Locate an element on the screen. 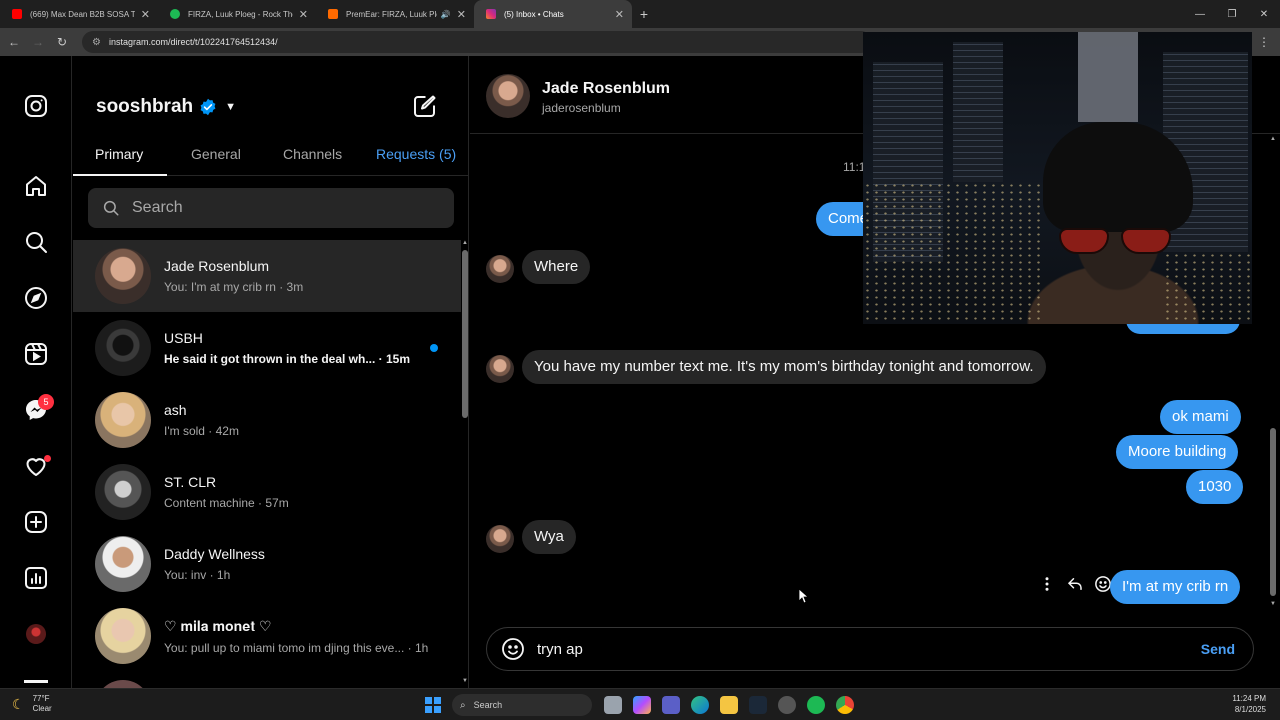 Image resolution: width=1280 pixels, height=720 pixels. weather-condition: Clear is located at coordinates (42, 708).